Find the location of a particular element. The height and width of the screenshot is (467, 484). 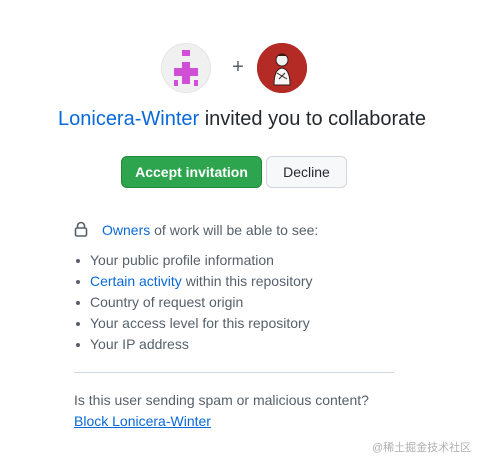

inviter-avatar is located at coordinates (186, 68).